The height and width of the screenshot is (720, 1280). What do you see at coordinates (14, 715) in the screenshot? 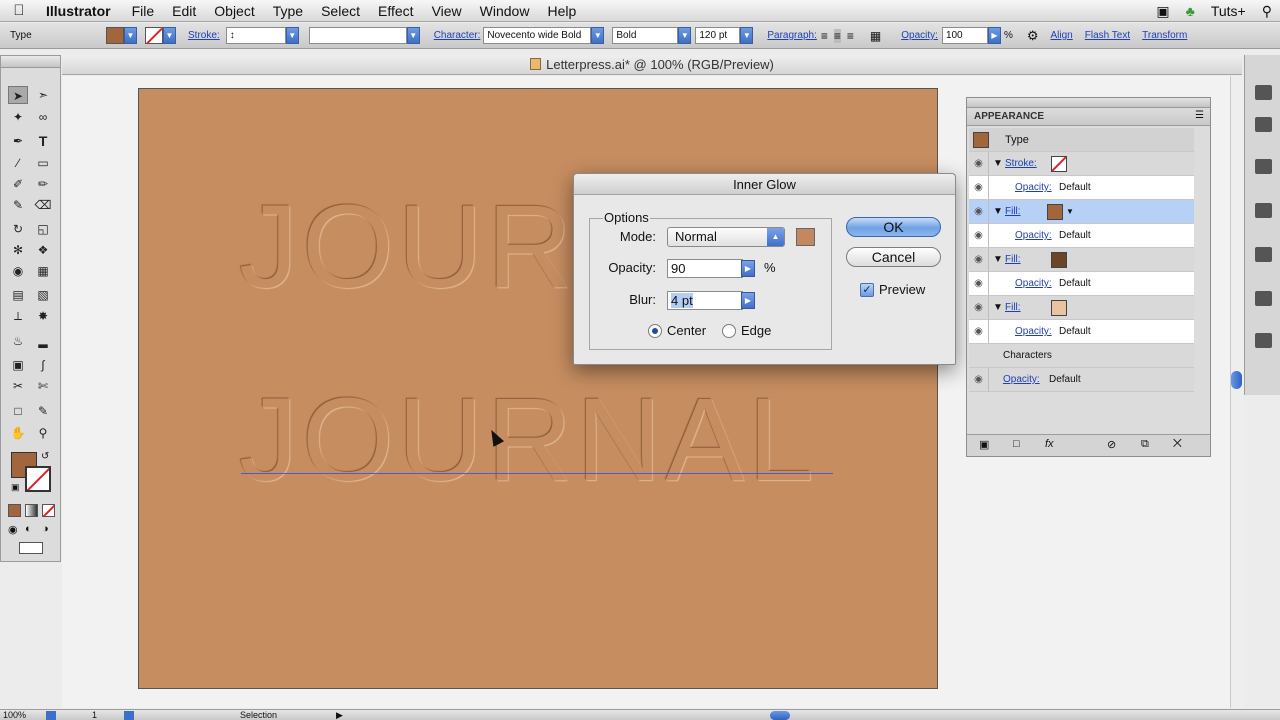
I see `zoom-field: 100%` at bounding box center [14, 715].